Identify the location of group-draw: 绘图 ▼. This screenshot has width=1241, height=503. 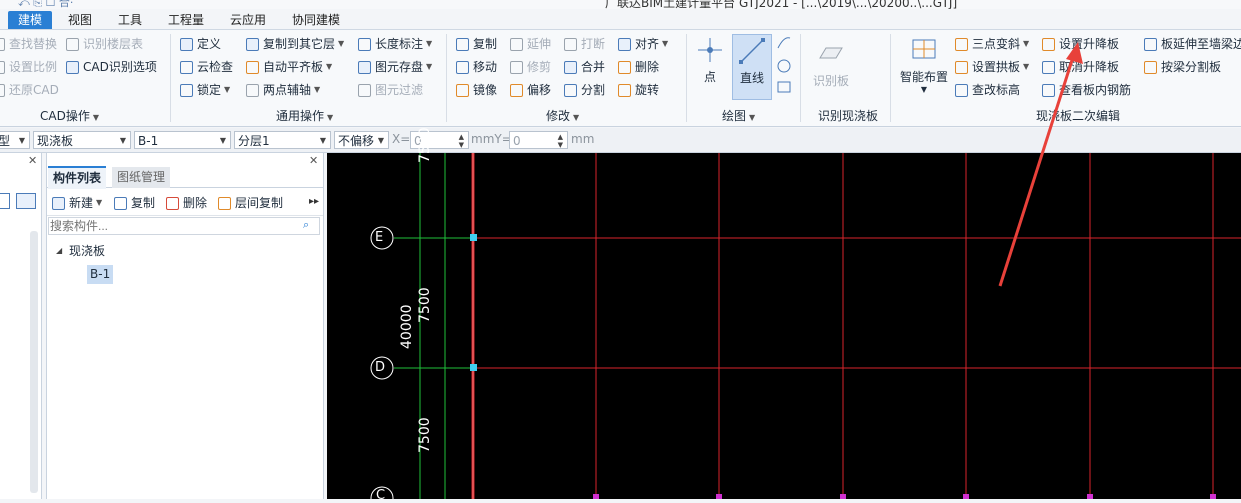
(738, 115).